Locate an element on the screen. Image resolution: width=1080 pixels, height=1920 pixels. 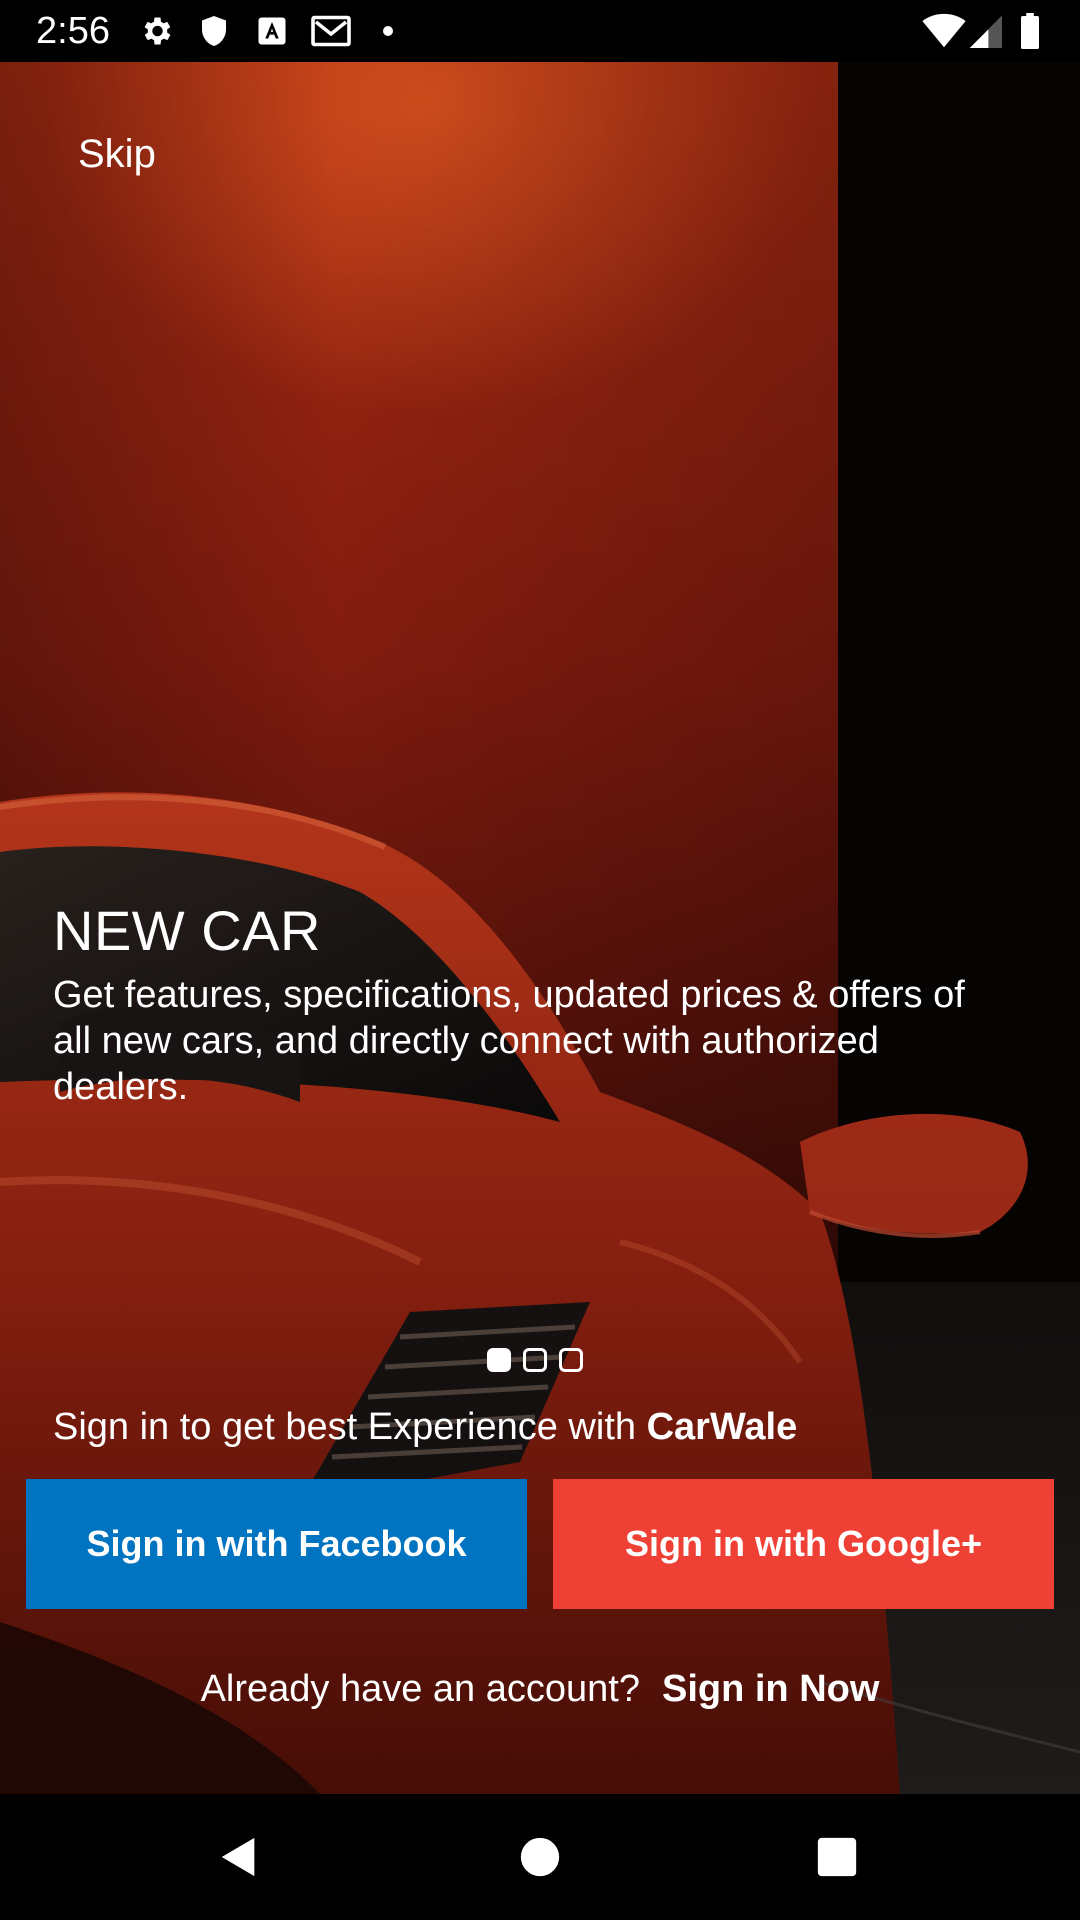
google-signin-button: Sign in with Google+ is located at coordinates (803, 1544).